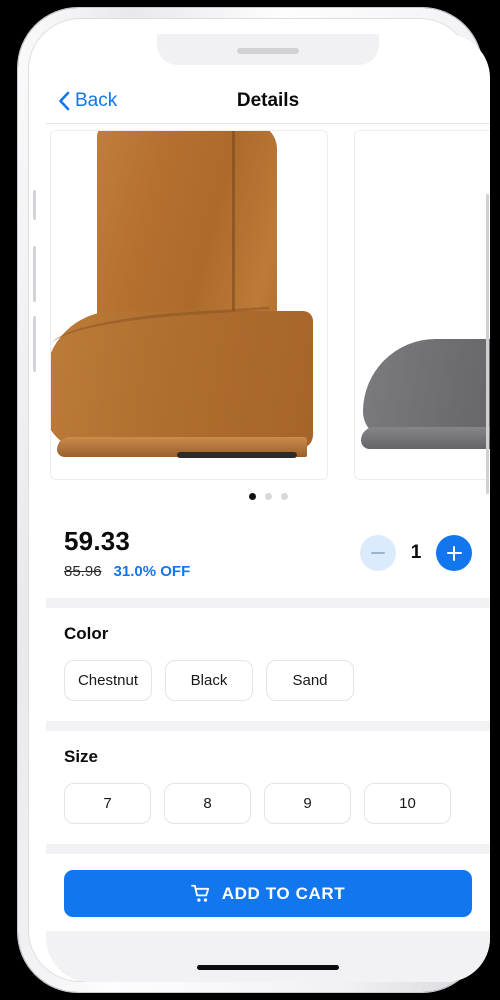  I want to click on discount-badge: 31.0% OFF, so click(152, 571).